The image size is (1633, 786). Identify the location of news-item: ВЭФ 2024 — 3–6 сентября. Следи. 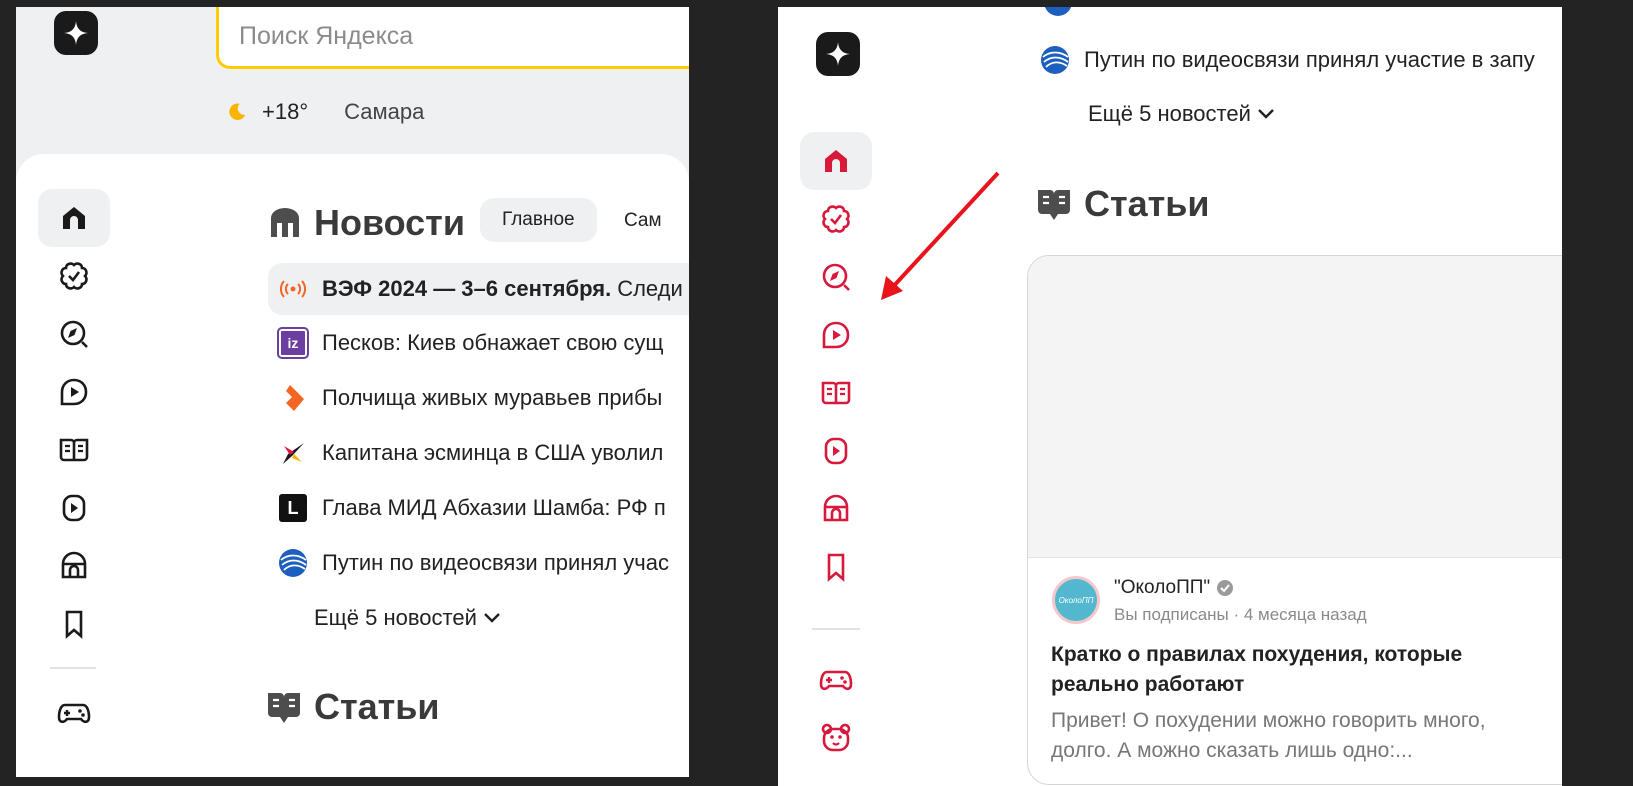
(478, 289).